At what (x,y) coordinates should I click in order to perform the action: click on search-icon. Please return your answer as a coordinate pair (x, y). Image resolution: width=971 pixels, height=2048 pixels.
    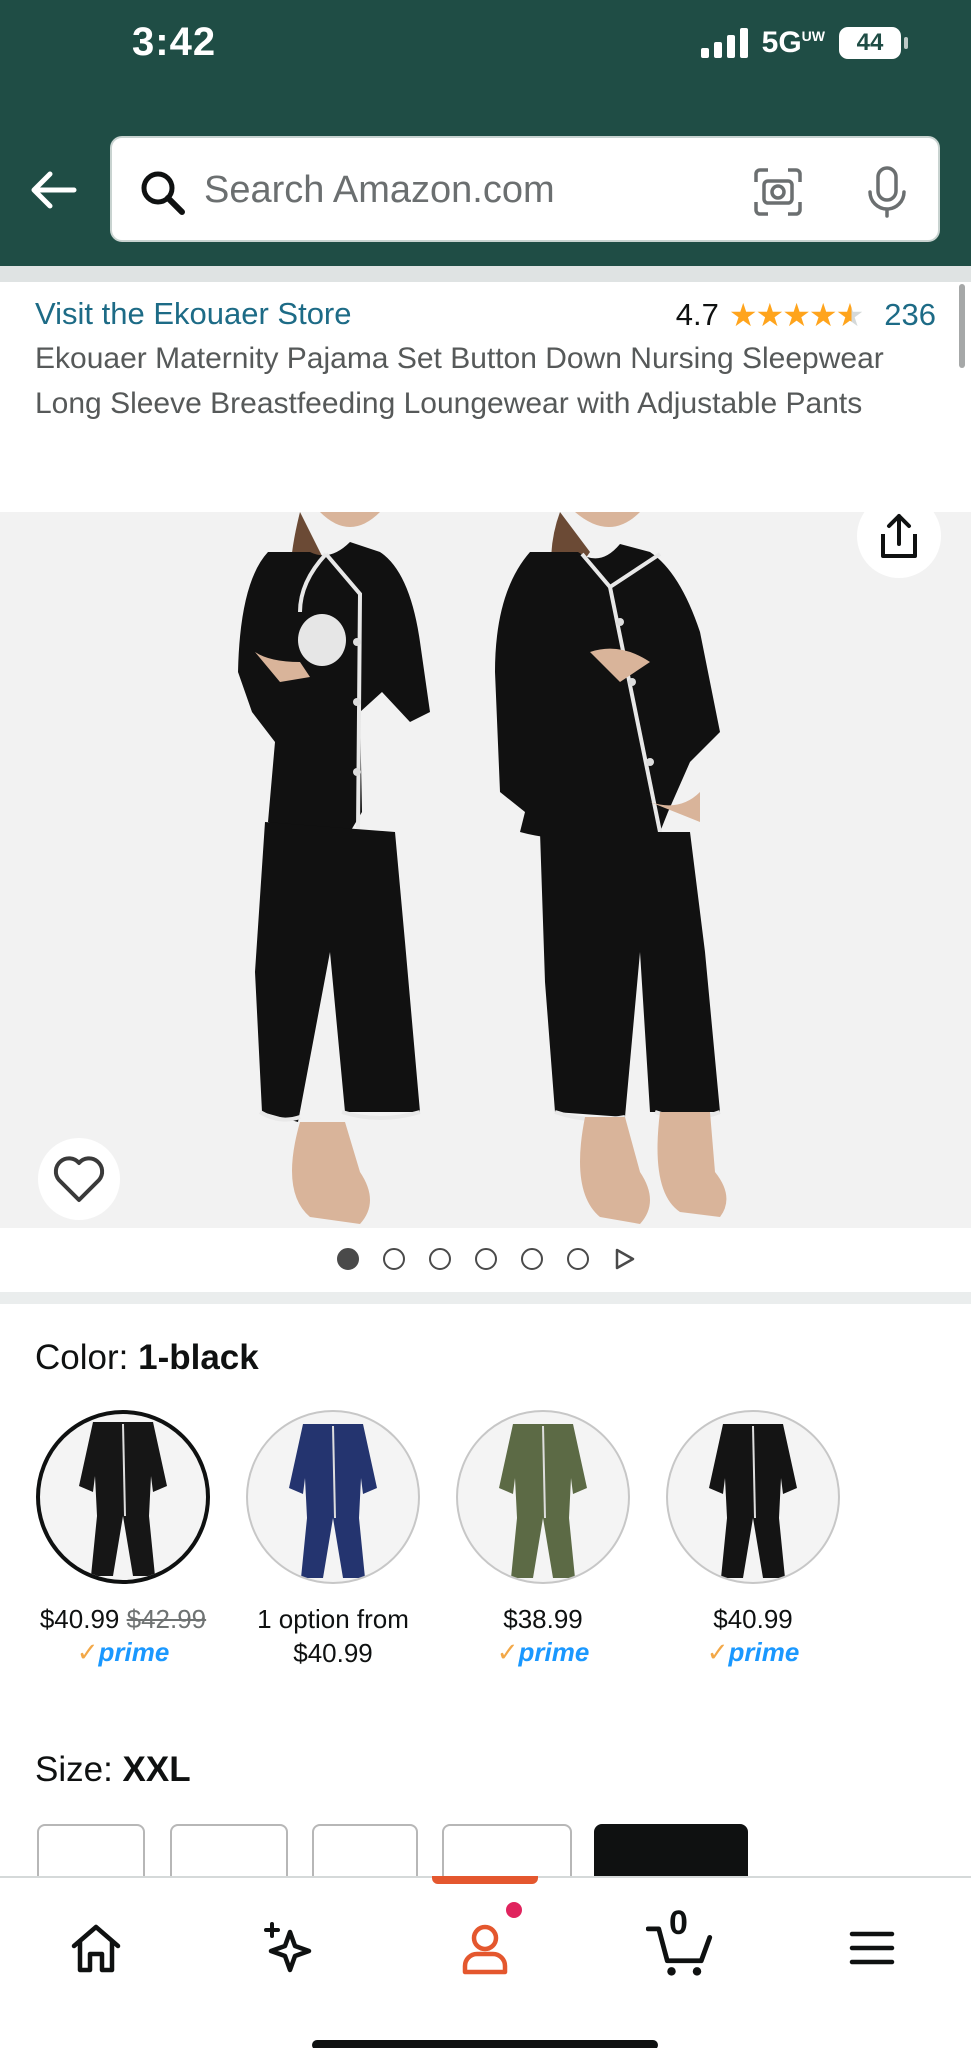
    Looking at the image, I should click on (163, 193).